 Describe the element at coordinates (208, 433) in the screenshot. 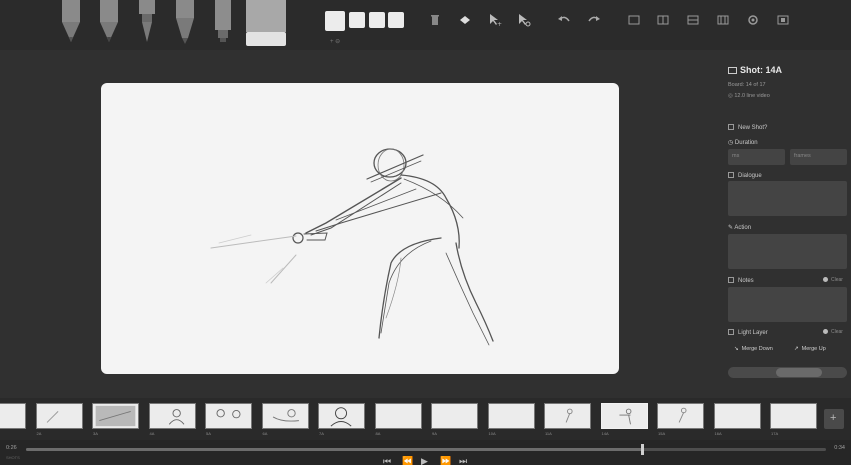

I see `thumbnail-caption: 5A` at that location.